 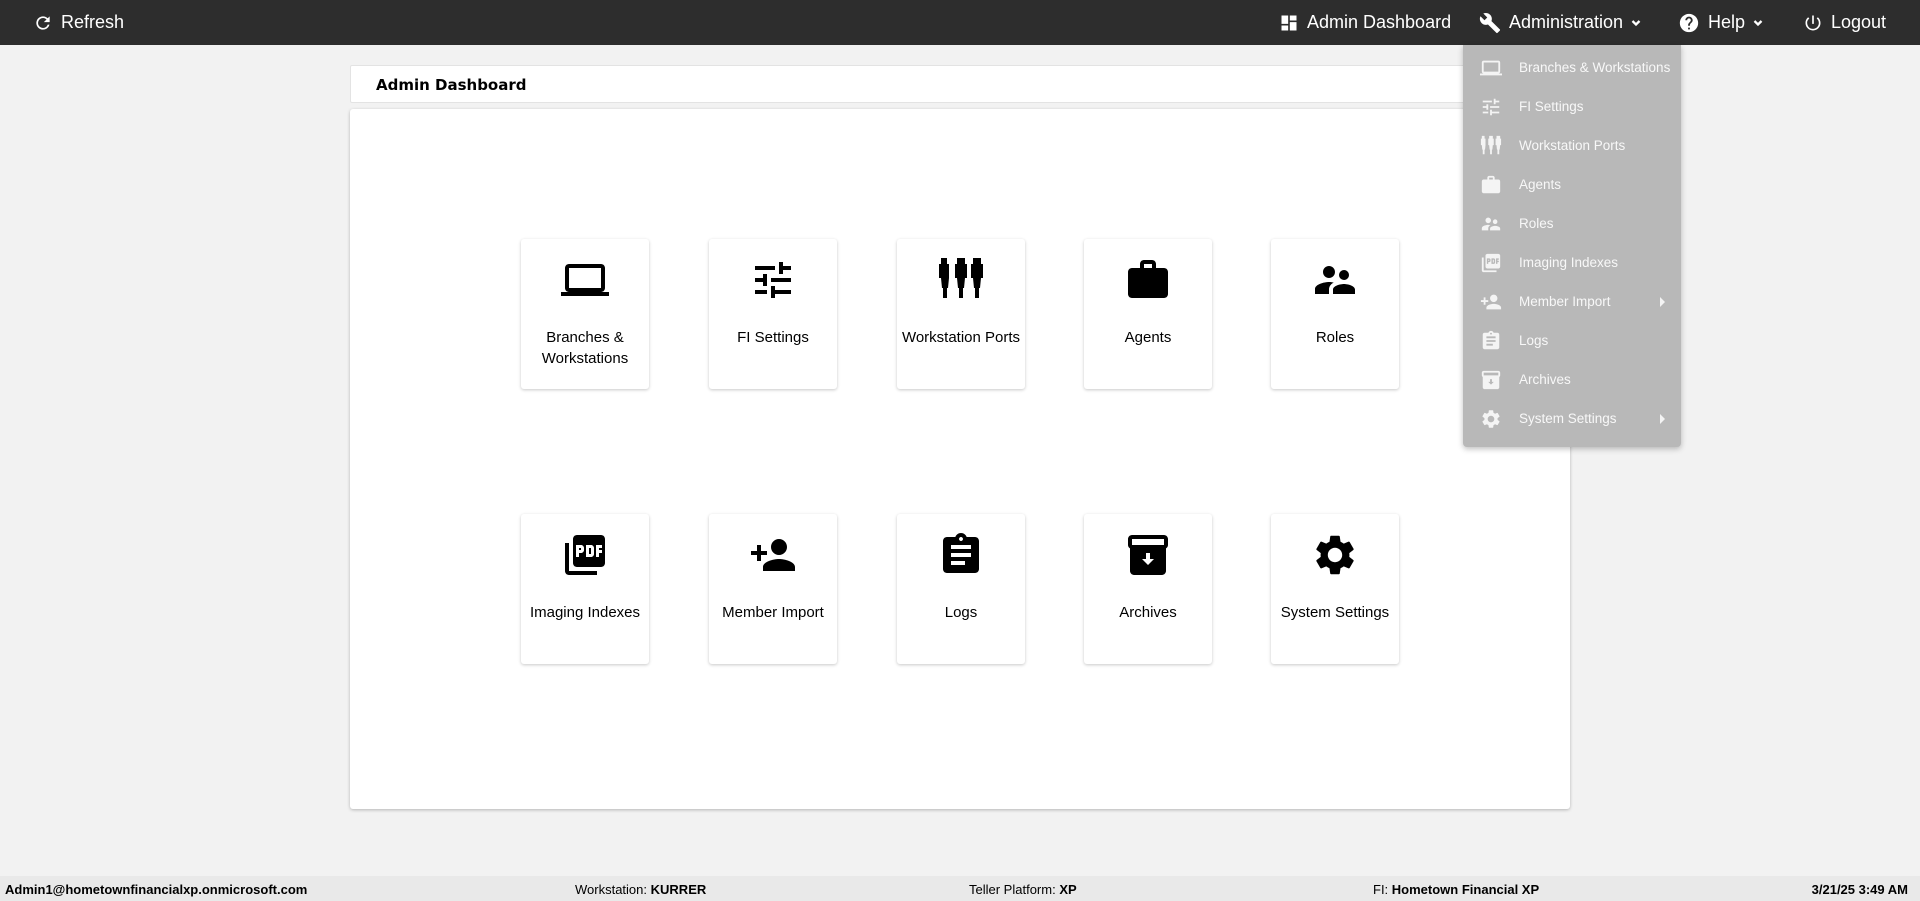 What do you see at coordinates (1381, 889) in the screenshot?
I see `fi-label: FI:` at bounding box center [1381, 889].